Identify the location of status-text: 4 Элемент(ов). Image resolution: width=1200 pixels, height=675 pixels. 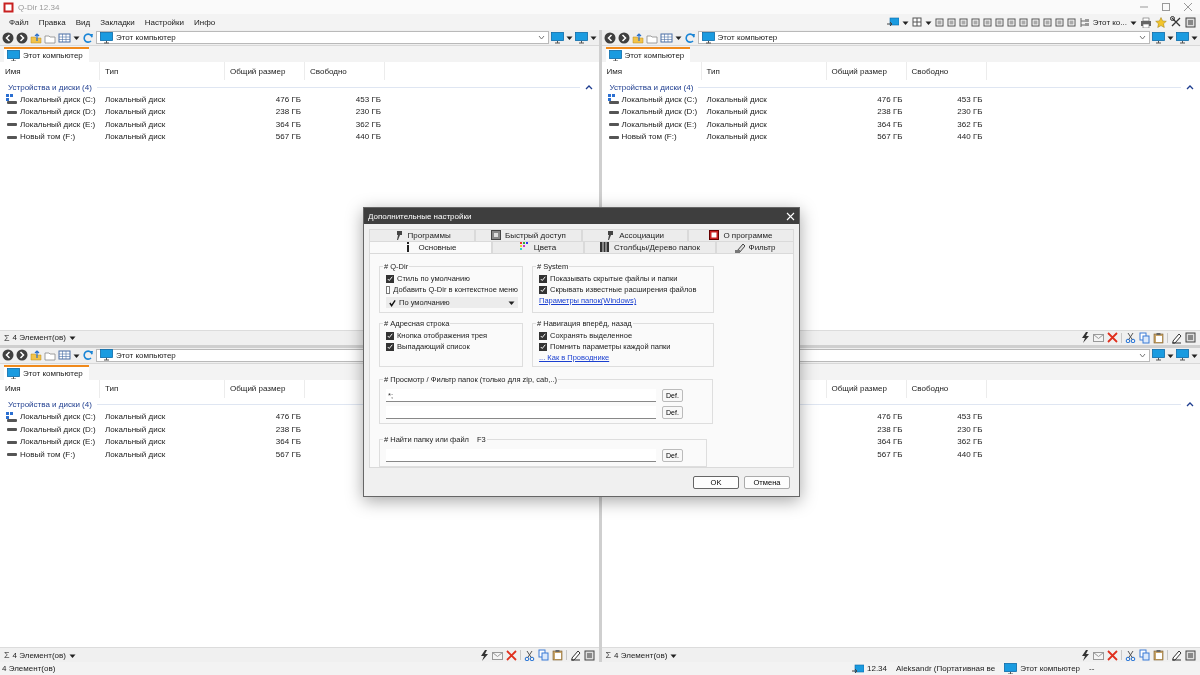
(29, 668).